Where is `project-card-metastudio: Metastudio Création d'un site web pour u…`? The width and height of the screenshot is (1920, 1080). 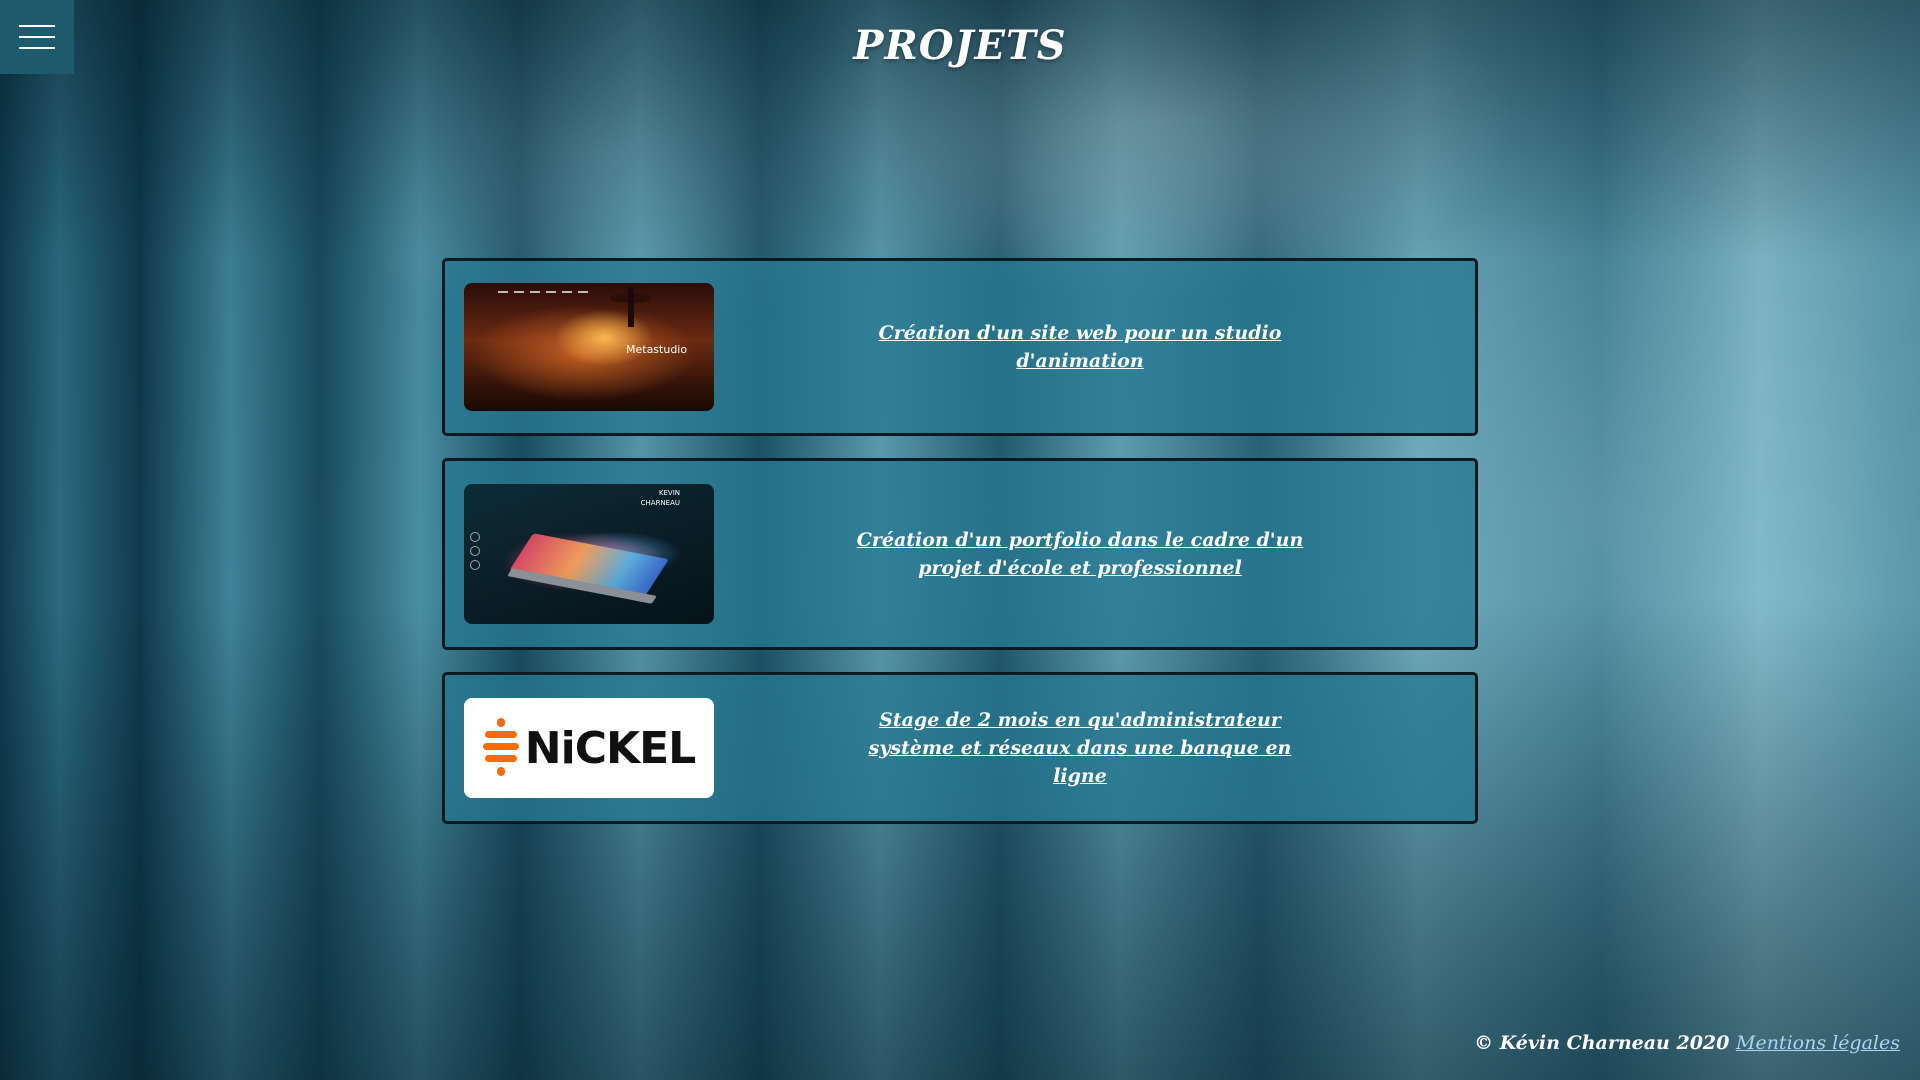
project-card-metastudio: Metastudio Création d'un site web pour u… is located at coordinates (960, 347).